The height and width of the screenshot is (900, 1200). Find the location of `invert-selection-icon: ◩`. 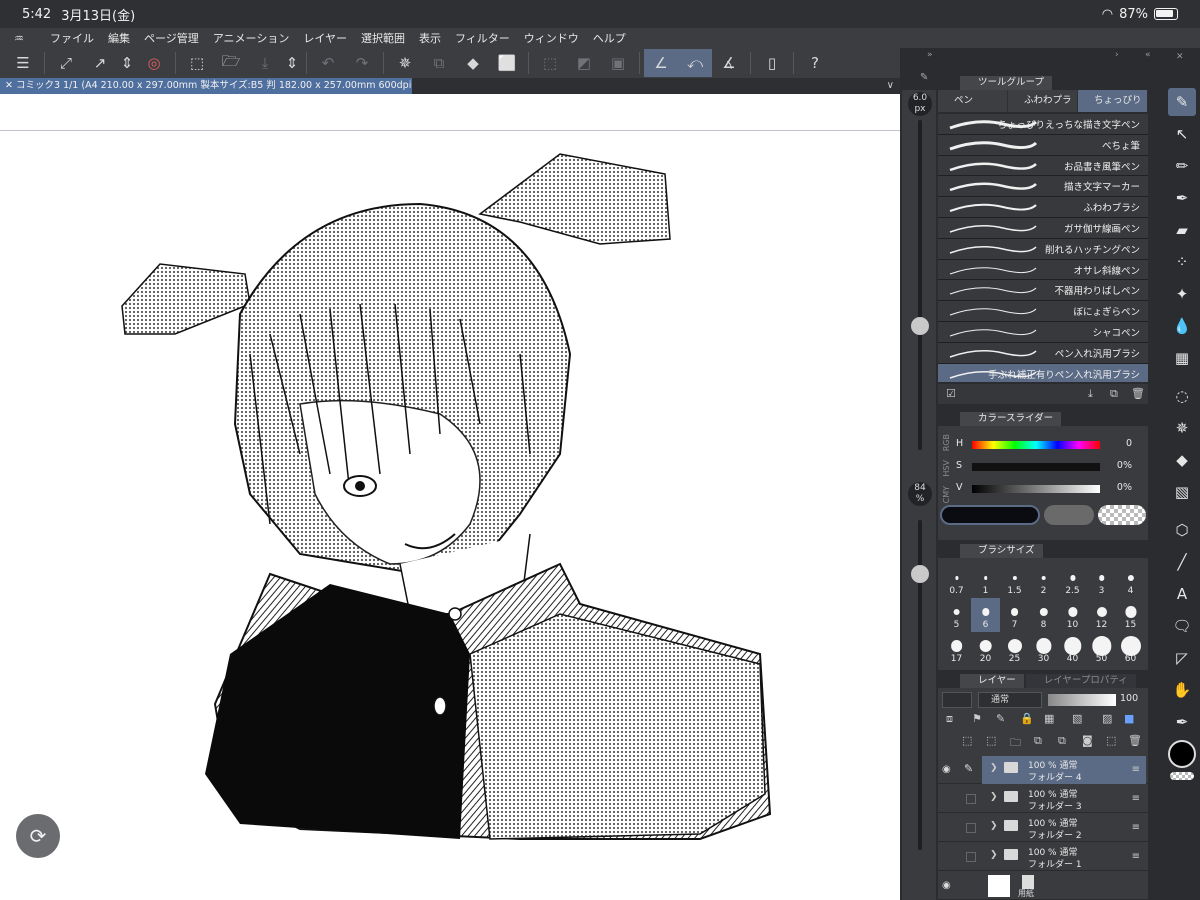

invert-selection-icon: ◩ is located at coordinates (584, 63).